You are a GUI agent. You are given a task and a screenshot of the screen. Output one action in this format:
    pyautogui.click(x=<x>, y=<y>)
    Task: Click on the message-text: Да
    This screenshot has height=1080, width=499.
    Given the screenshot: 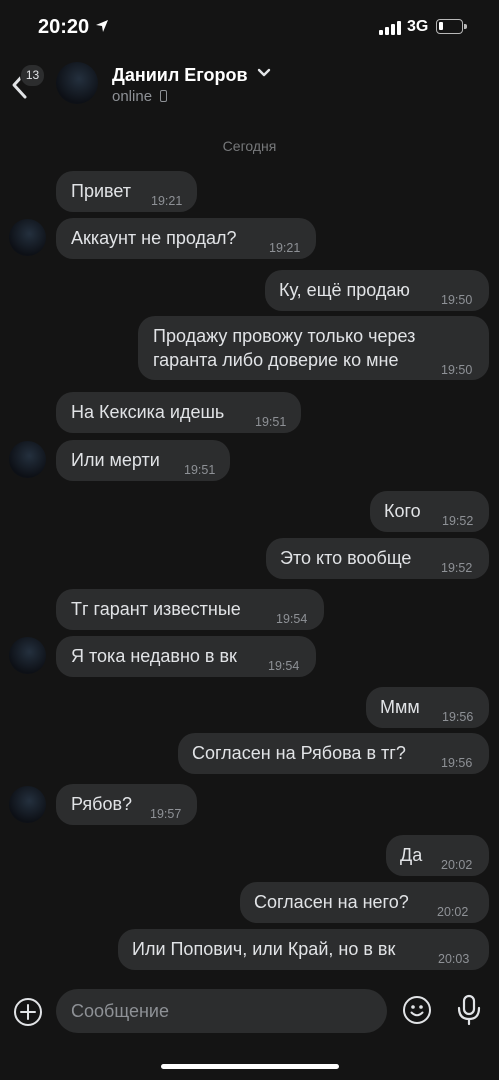 What is the action you would take?
    pyautogui.click(x=411, y=855)
    